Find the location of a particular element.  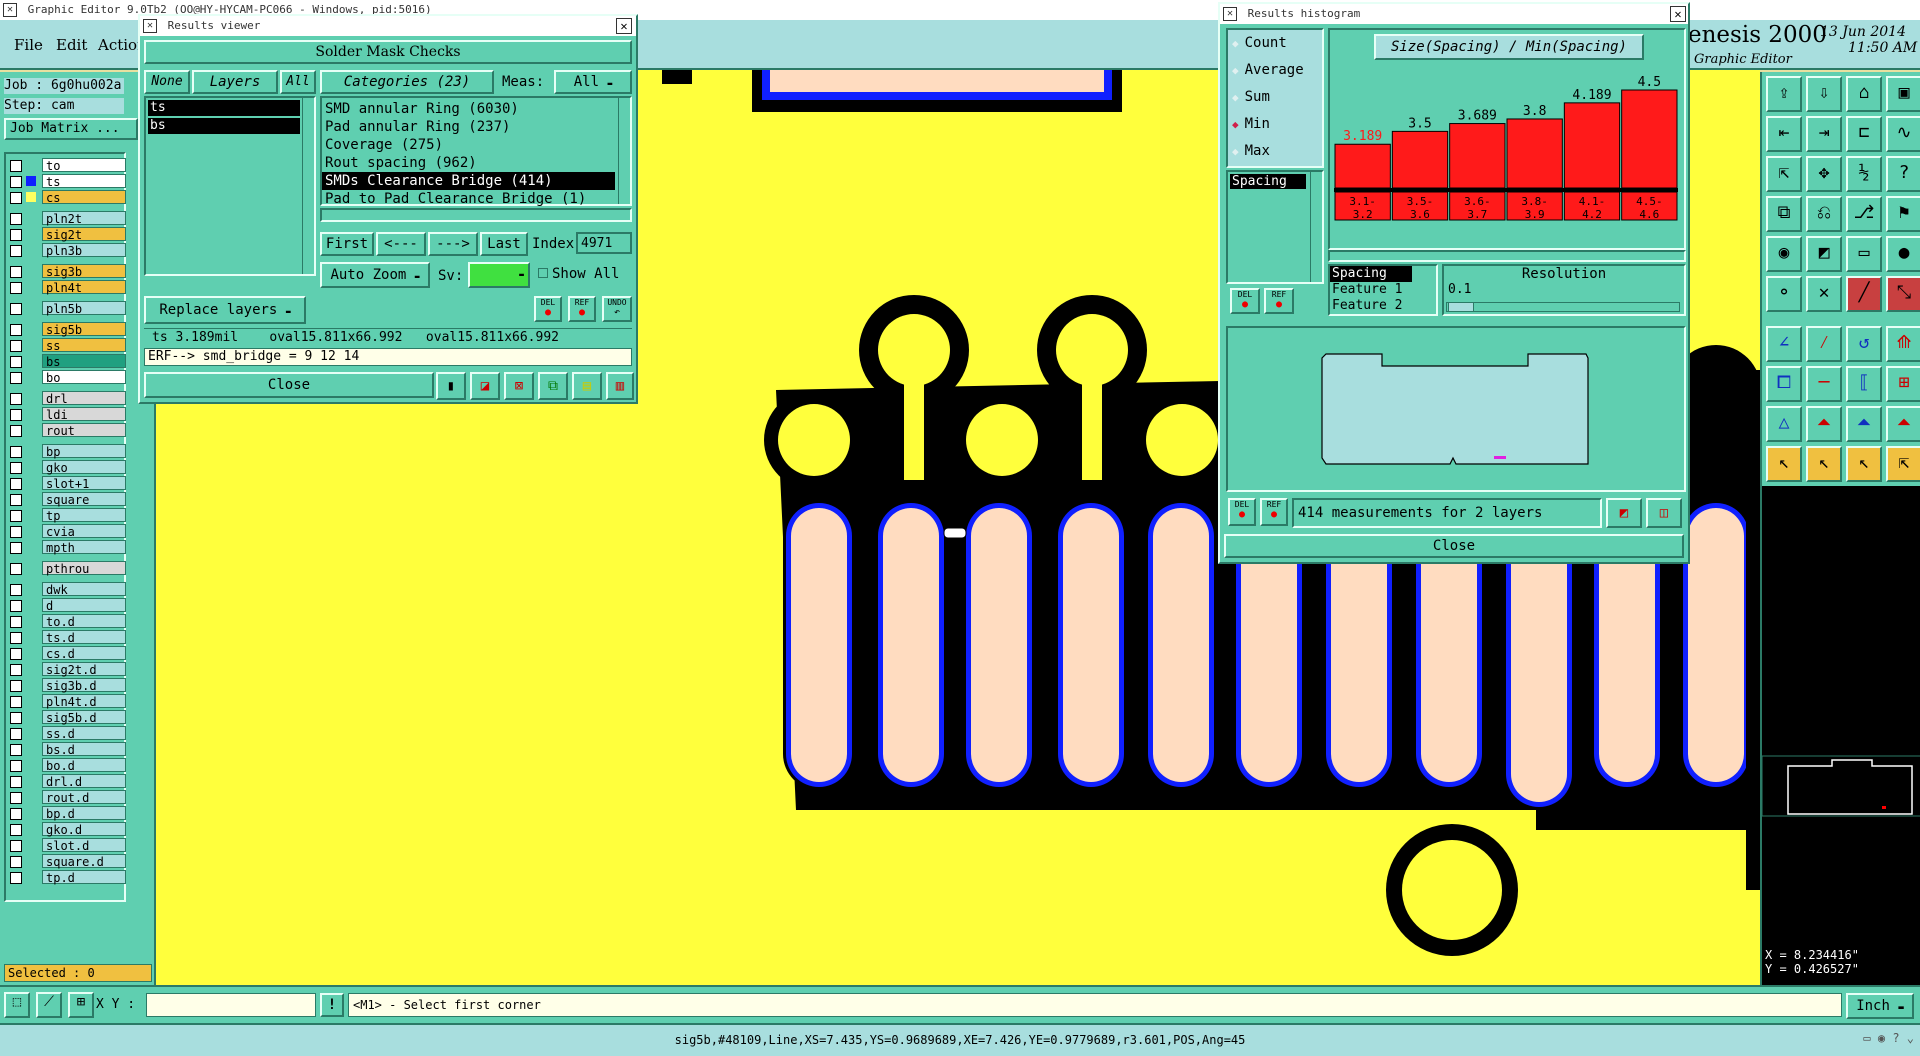

pointer-icon: ↖ is located at coordinates (1784, 464).